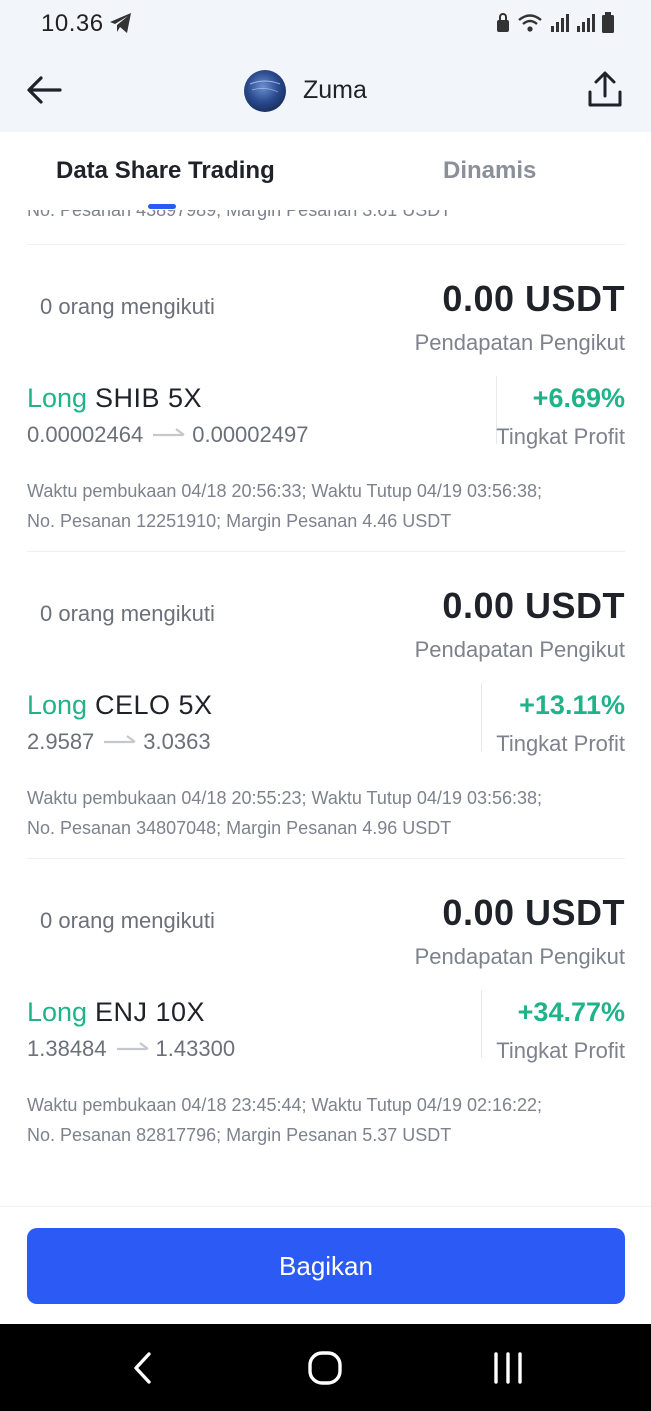  Describe the element at coordinates (149, 398) in the screenshot. I see `trade-symbol: SHIB 5X` at that location.